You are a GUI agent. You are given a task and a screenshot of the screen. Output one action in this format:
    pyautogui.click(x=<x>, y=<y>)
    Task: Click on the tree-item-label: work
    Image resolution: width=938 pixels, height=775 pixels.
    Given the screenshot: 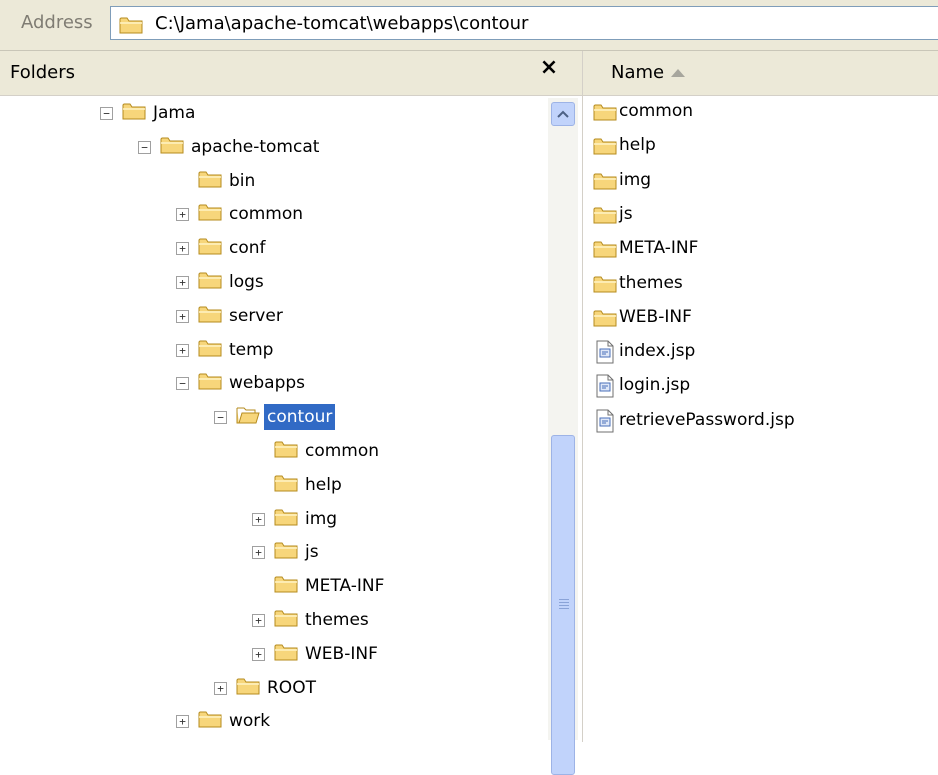 What is the action you would take?
    pyautogui.click(x=250, y=721)
    